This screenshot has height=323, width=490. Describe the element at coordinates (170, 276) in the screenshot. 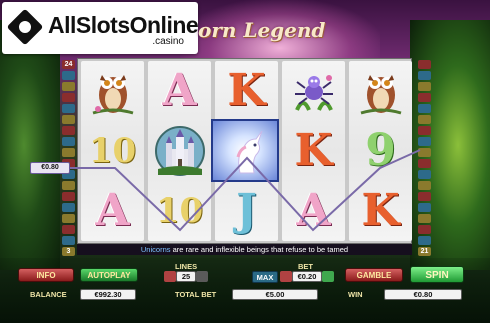

I see `lines-decrease-button` at that location.